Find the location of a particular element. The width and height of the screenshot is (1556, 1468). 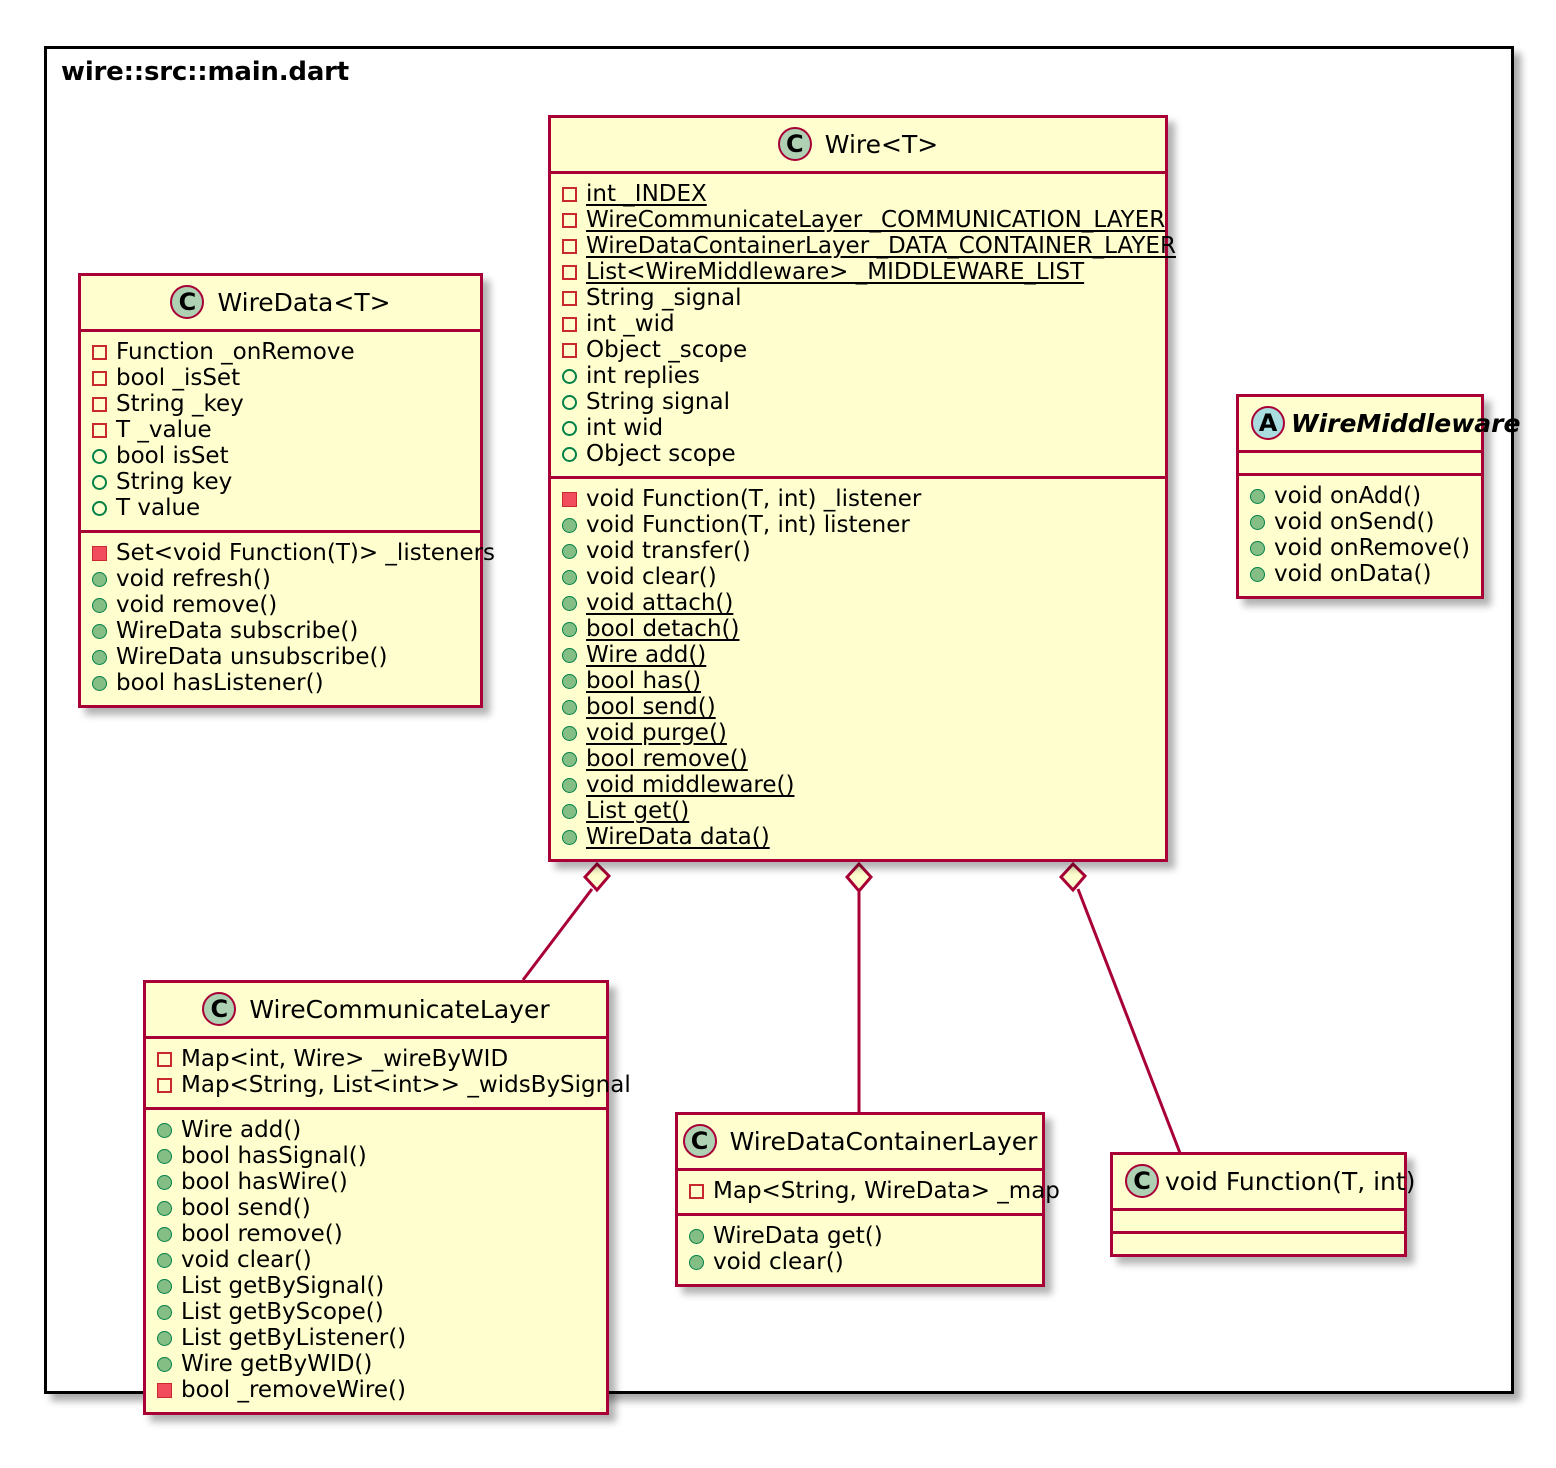

attribute-label: Map<String, WireData> _map is located at coordinates (886, 1191).